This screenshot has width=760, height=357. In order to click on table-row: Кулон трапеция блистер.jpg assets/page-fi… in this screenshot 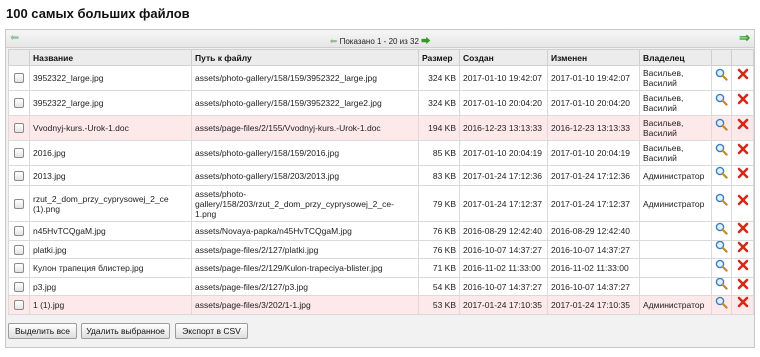, I will do `click(381, 268)`.